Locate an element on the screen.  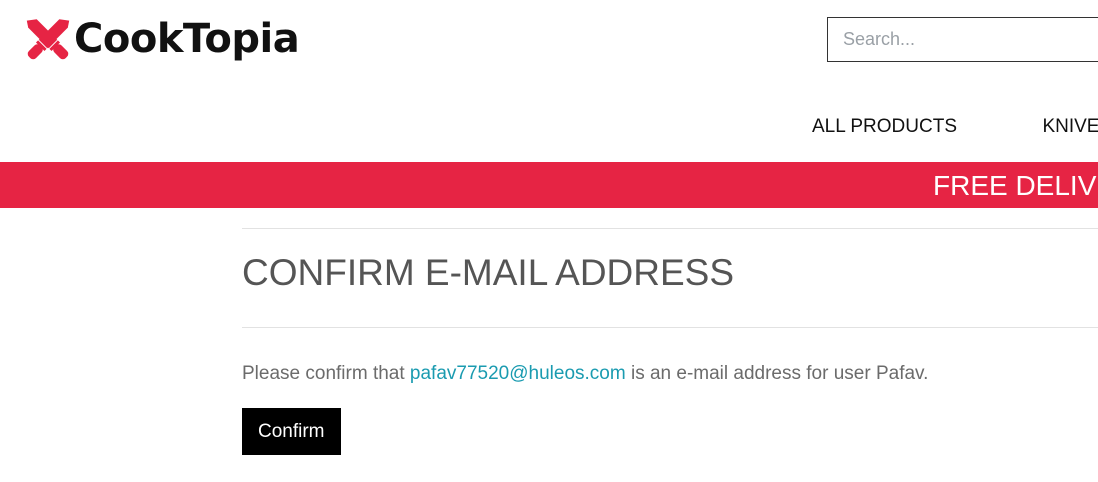
message-prefix: Please confirm that is located at coordinates (326, 373).